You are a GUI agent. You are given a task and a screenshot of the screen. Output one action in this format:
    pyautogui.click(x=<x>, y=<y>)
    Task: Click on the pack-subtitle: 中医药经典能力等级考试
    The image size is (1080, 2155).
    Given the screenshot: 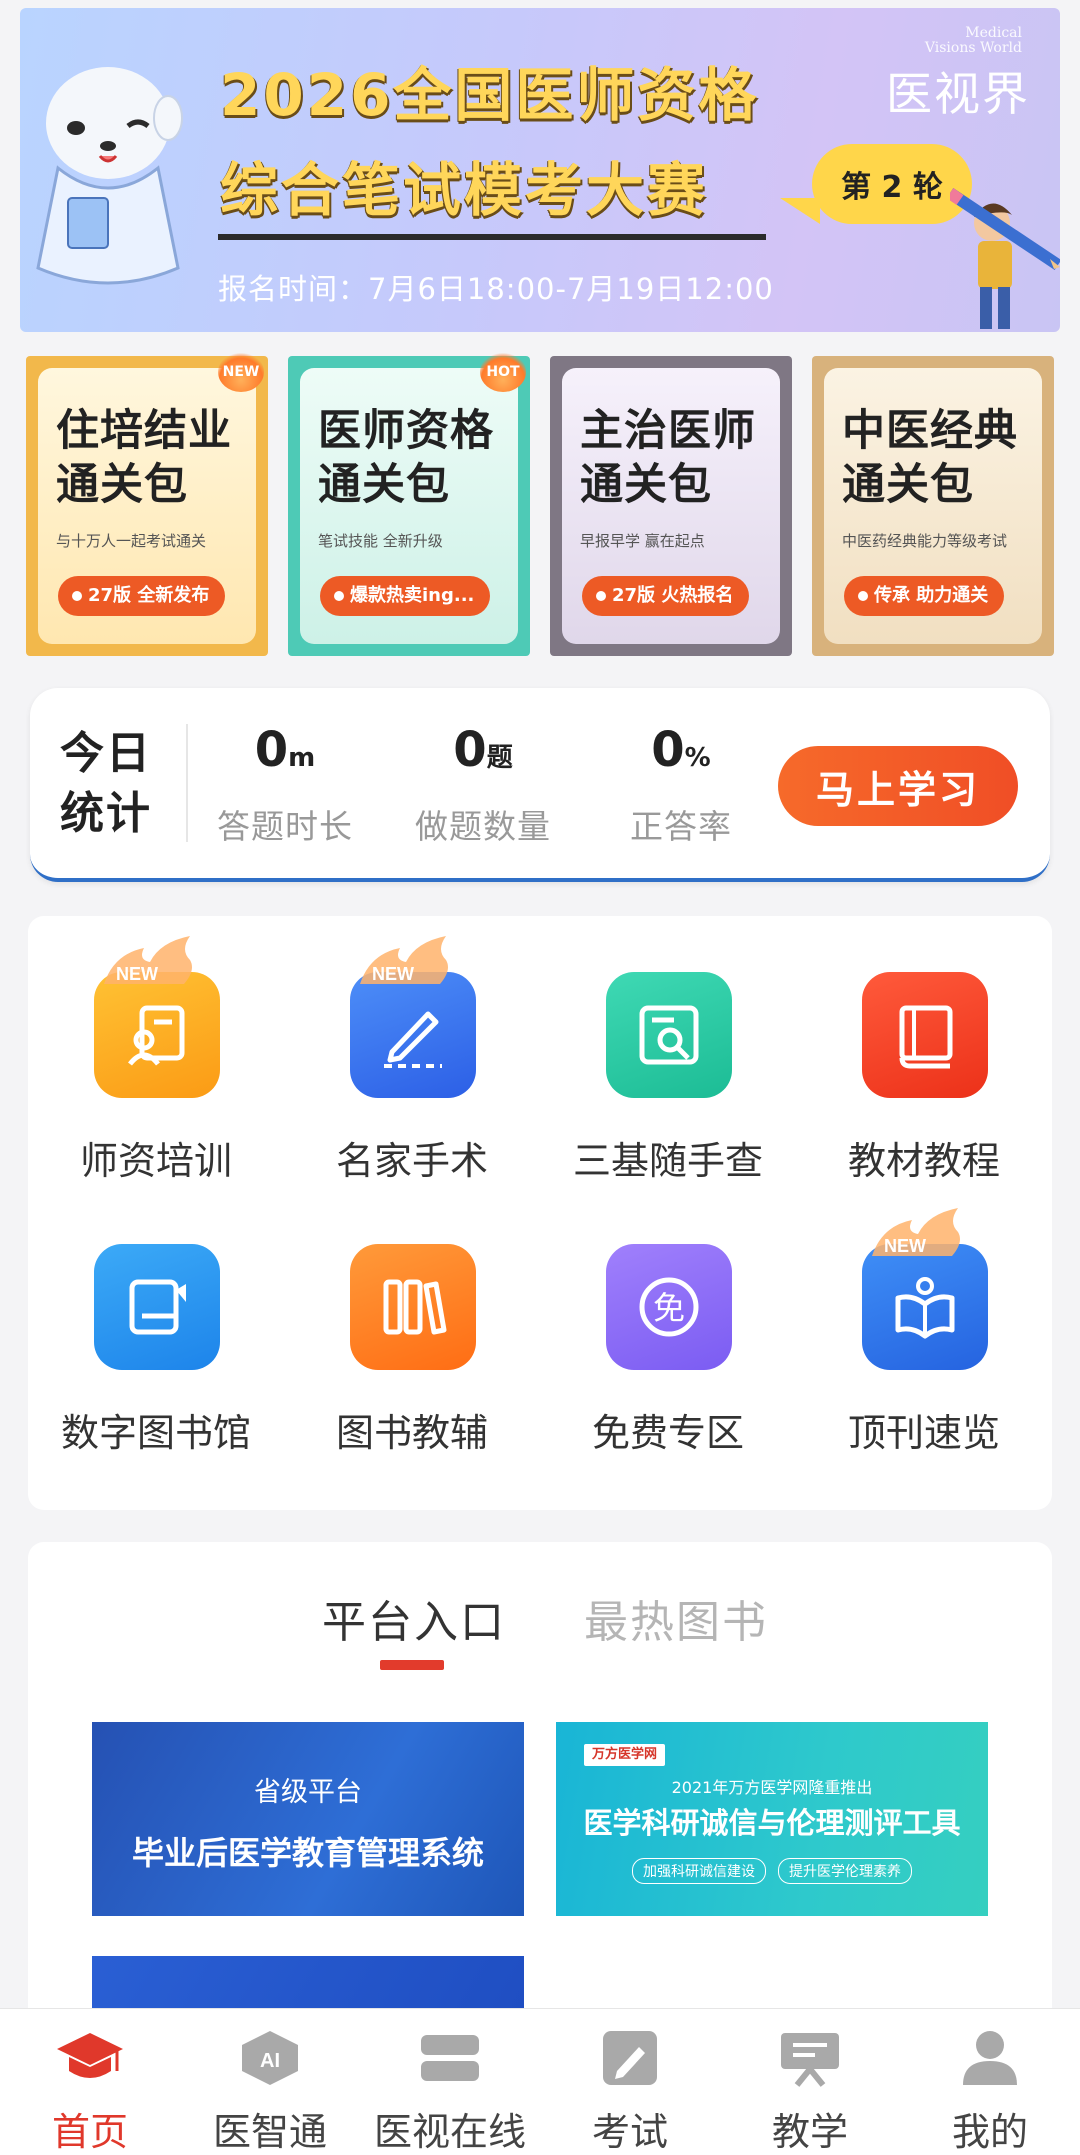 What is the action you would take?
    pyautogui.click(x=925, y=541)
    